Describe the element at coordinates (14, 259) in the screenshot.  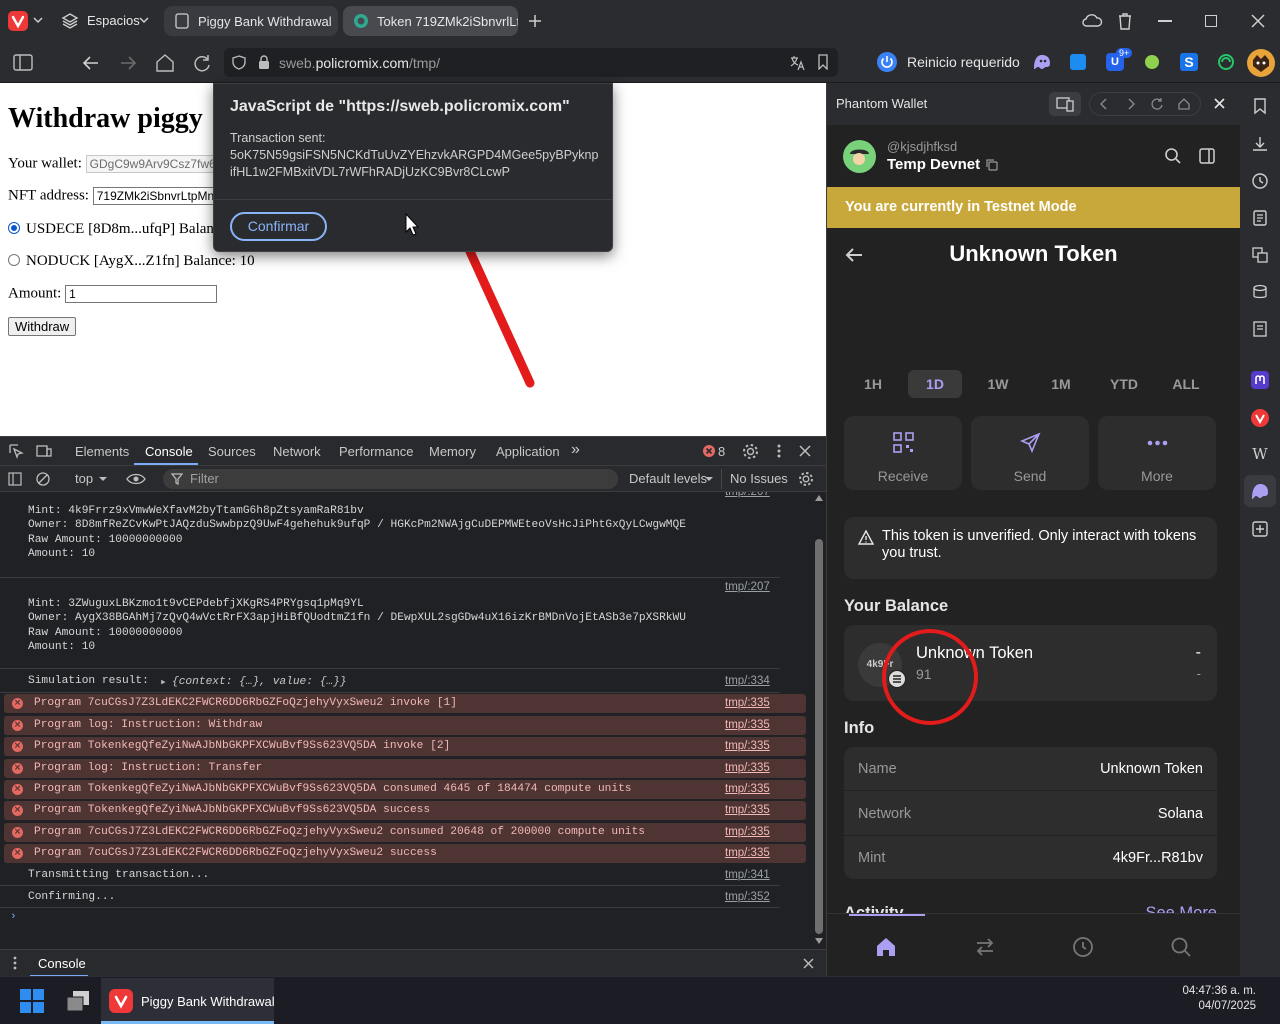
I see `radio-noduck` at that location.